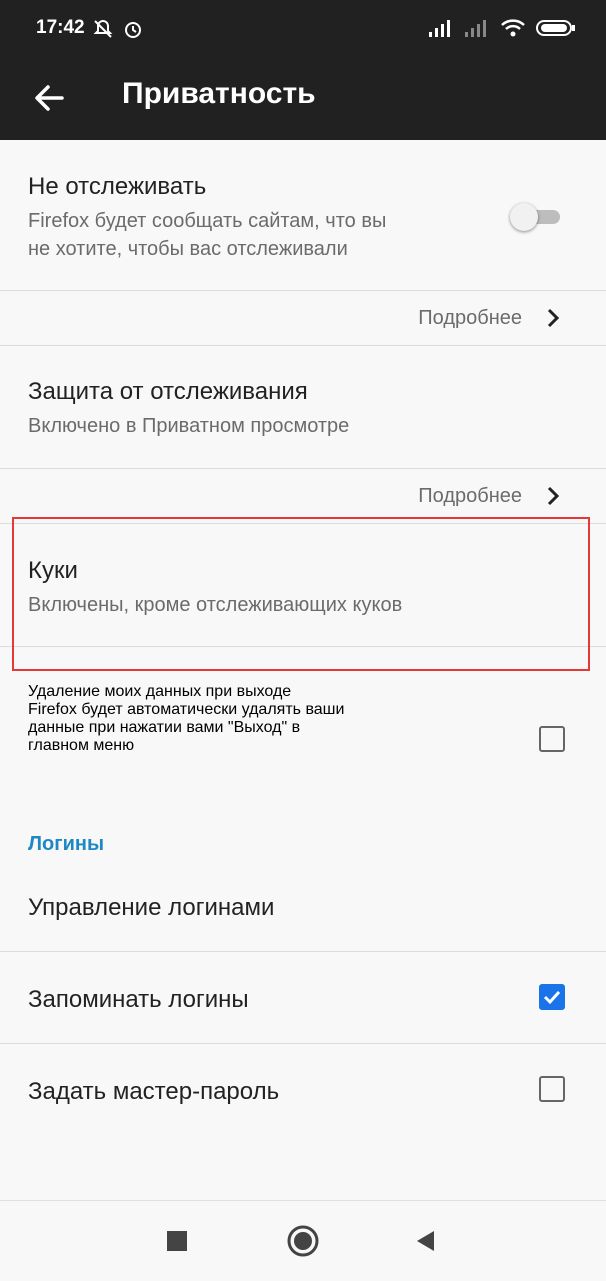 The image size is (606, 1281). I want to click on remember-logins-checkbox, so click(552, 997).